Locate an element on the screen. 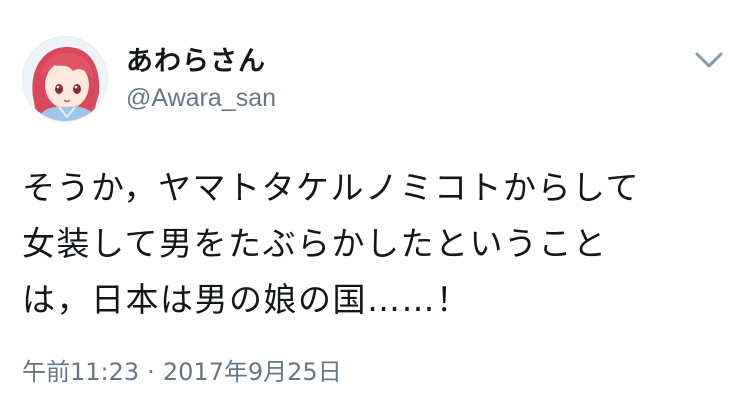 Image resolution: width=750 pixels, height=403 pixels. user-avatar-illustration is located at coordinates (65, 79).